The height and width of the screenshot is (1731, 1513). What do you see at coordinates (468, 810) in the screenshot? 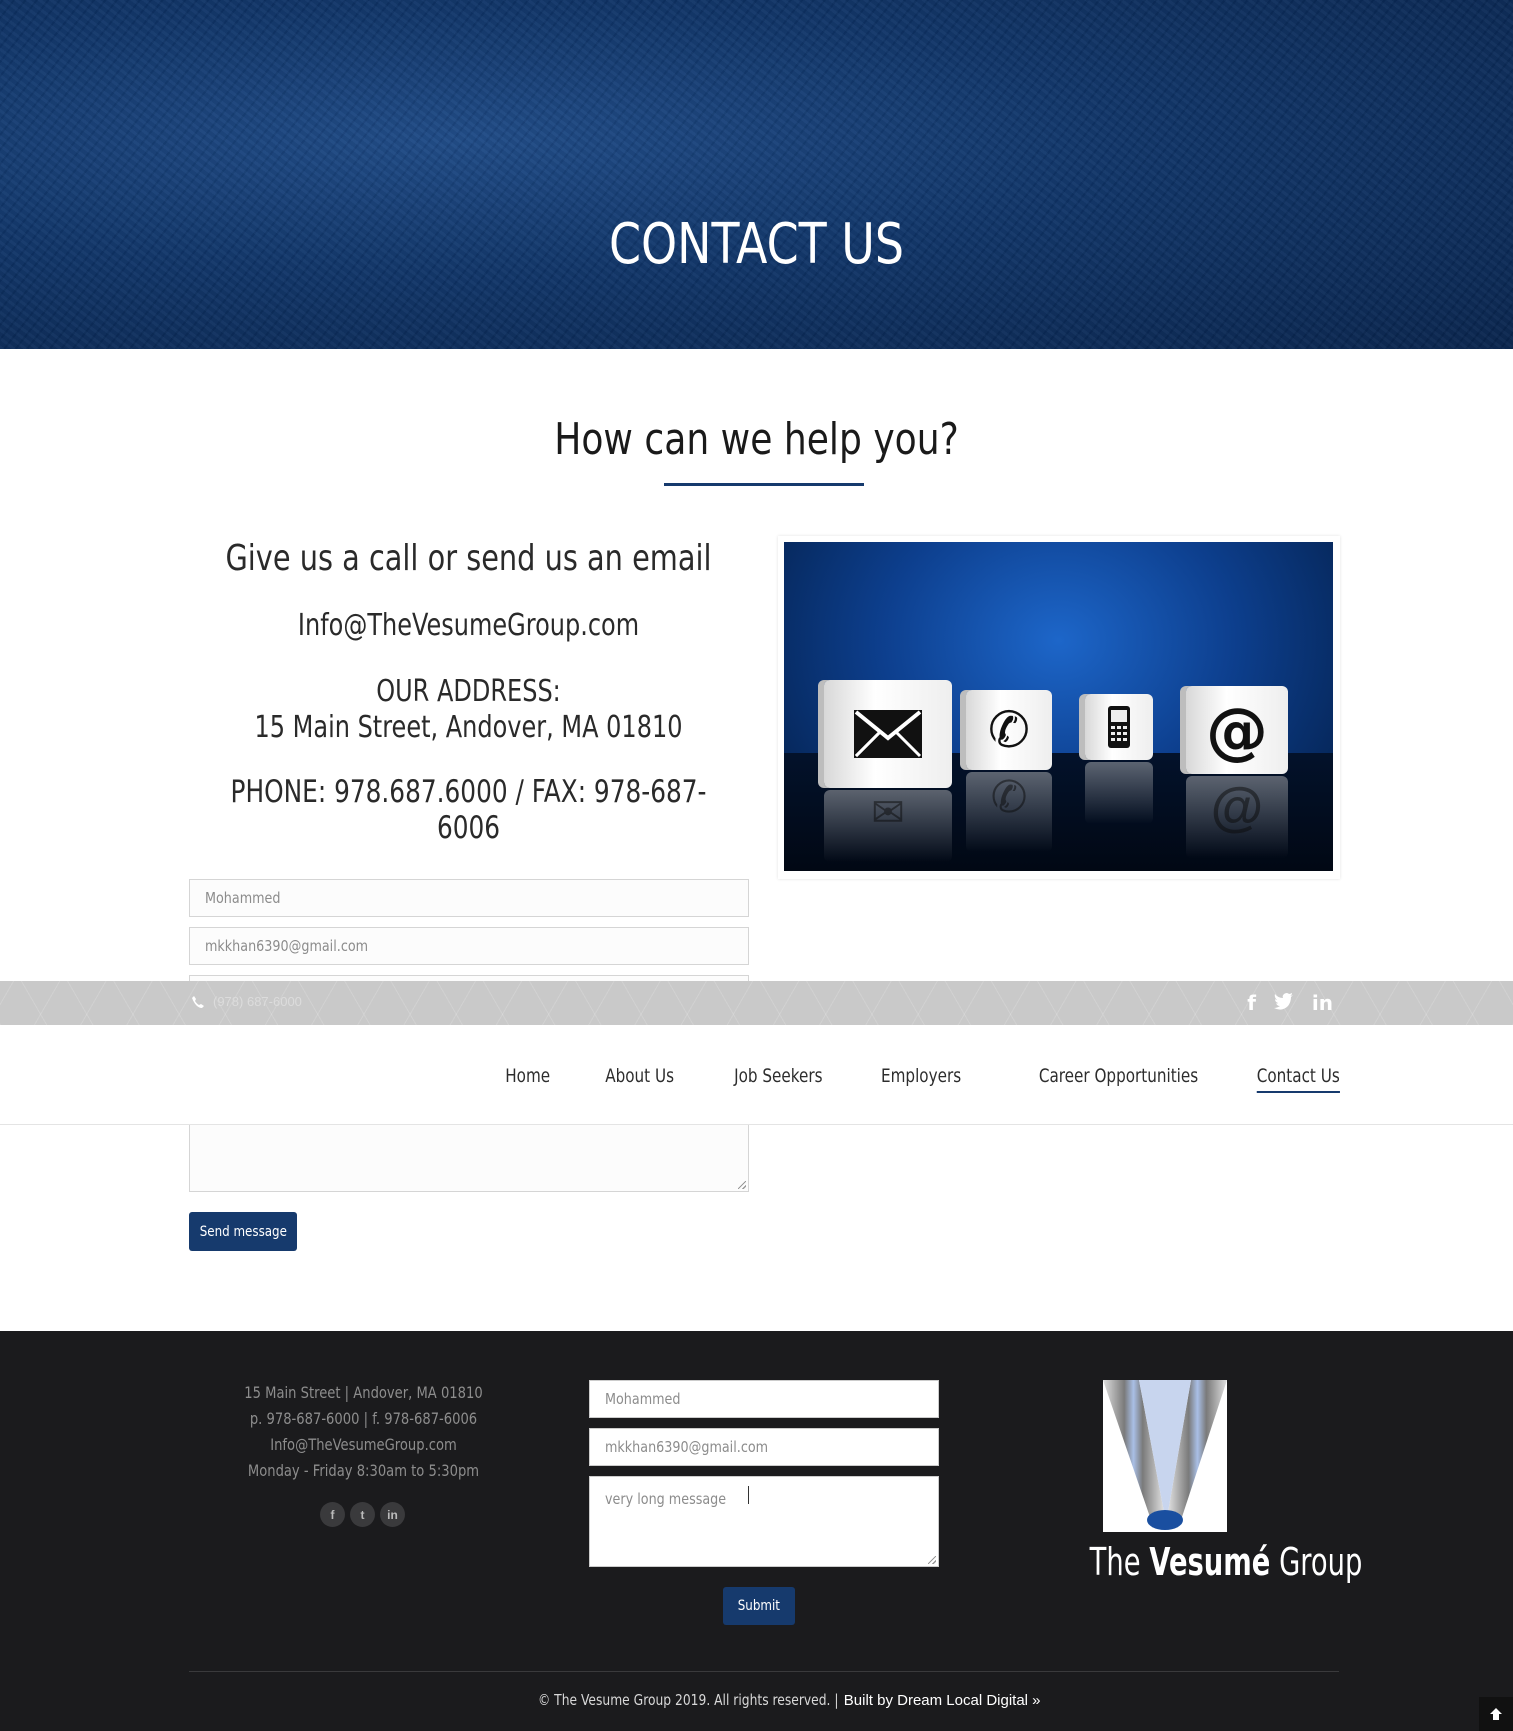
I see `phone-fax: PHONE: 978.687.6000 / FAX: 978-687-6006` at bounding box center [468, 810].